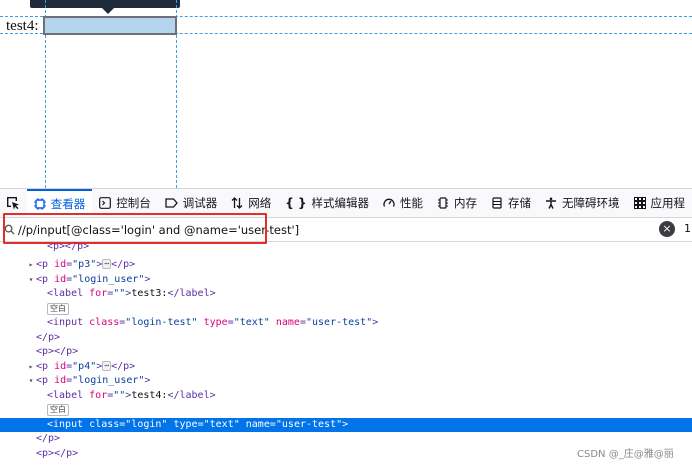  What do you see at coordinates (591, 203) in the screenshot?
I see `tab-label: 无障碍环境` at bounding box center [591, 203].